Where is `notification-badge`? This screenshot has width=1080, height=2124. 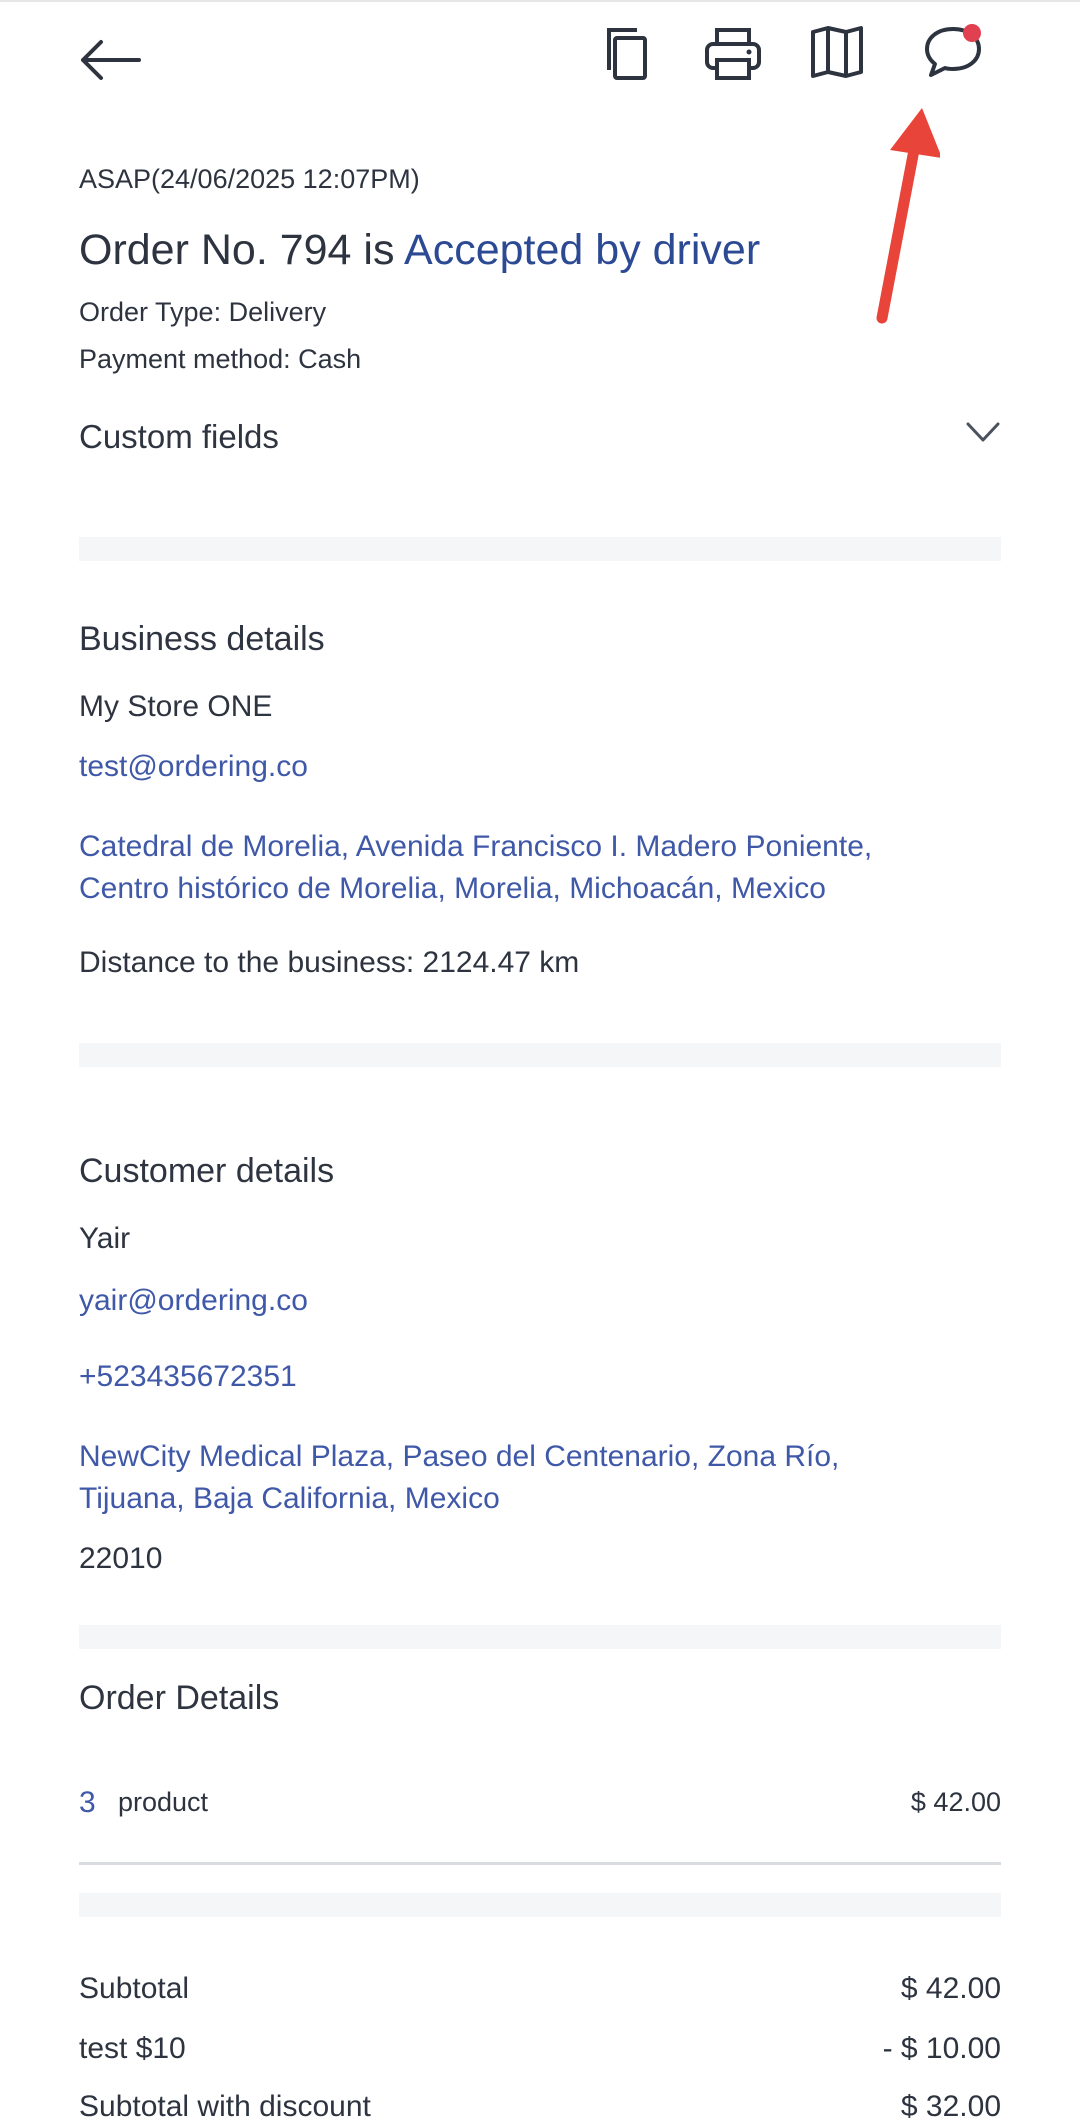 notification-badge is located at coordinates (972, 33).